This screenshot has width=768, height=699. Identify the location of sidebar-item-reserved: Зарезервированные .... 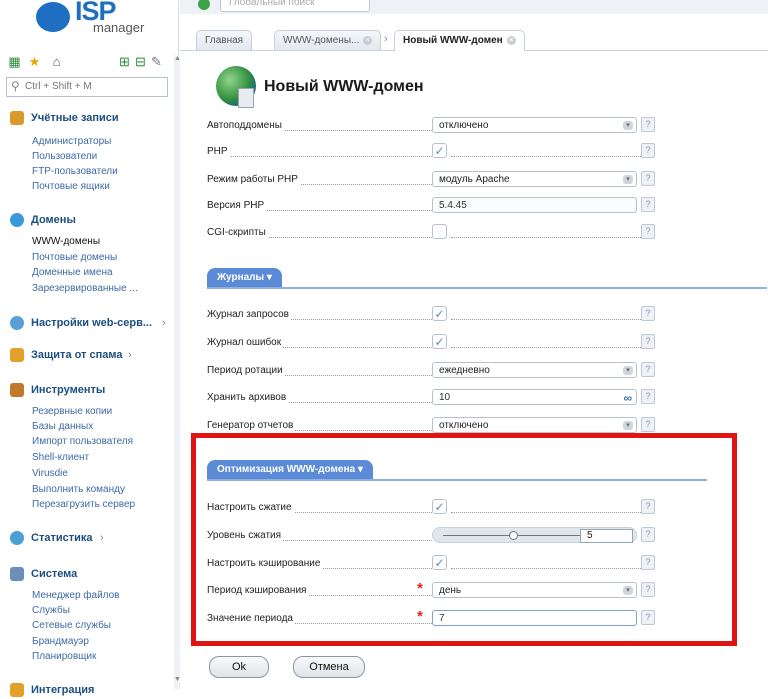
(85, 288).